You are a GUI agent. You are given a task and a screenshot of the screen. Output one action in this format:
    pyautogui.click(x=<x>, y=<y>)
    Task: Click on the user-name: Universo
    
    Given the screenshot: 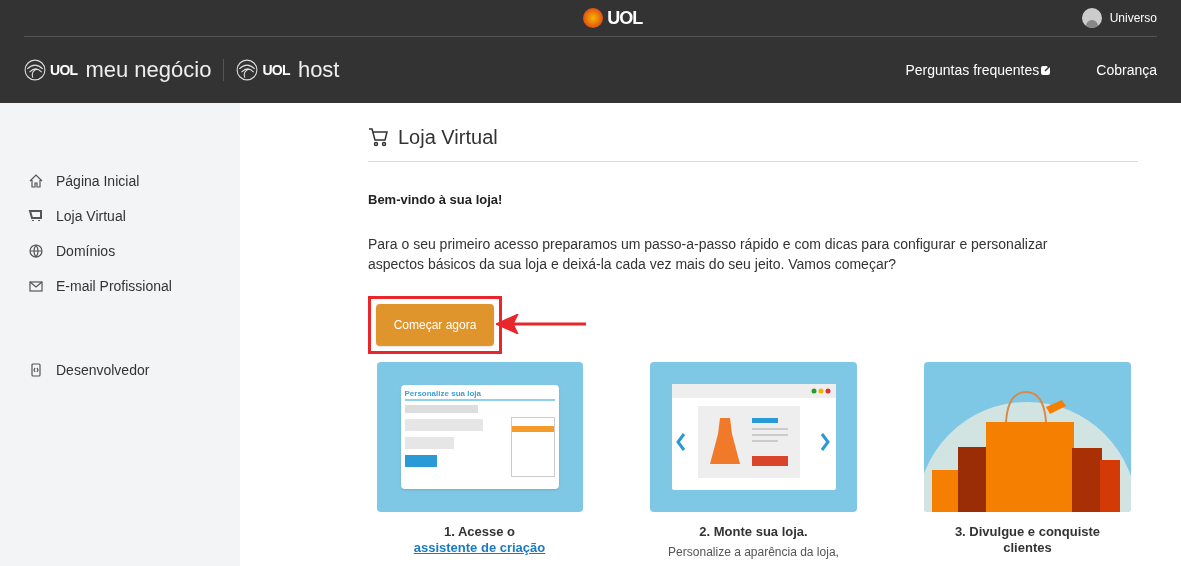 What is the action you would take?
    pyautogui.click(x=1133, y=18)
    